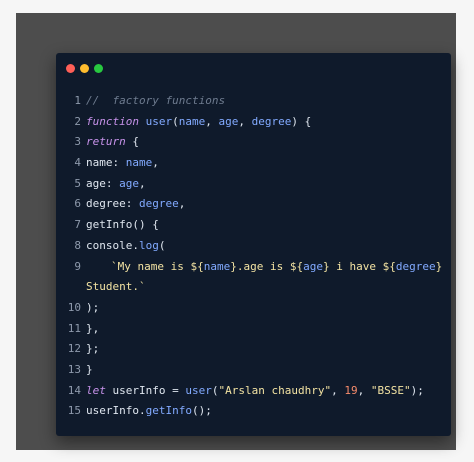 Image resolution: width=474 pixels, height=462 pixels. I want to click on close-icon, so click(70, 68).